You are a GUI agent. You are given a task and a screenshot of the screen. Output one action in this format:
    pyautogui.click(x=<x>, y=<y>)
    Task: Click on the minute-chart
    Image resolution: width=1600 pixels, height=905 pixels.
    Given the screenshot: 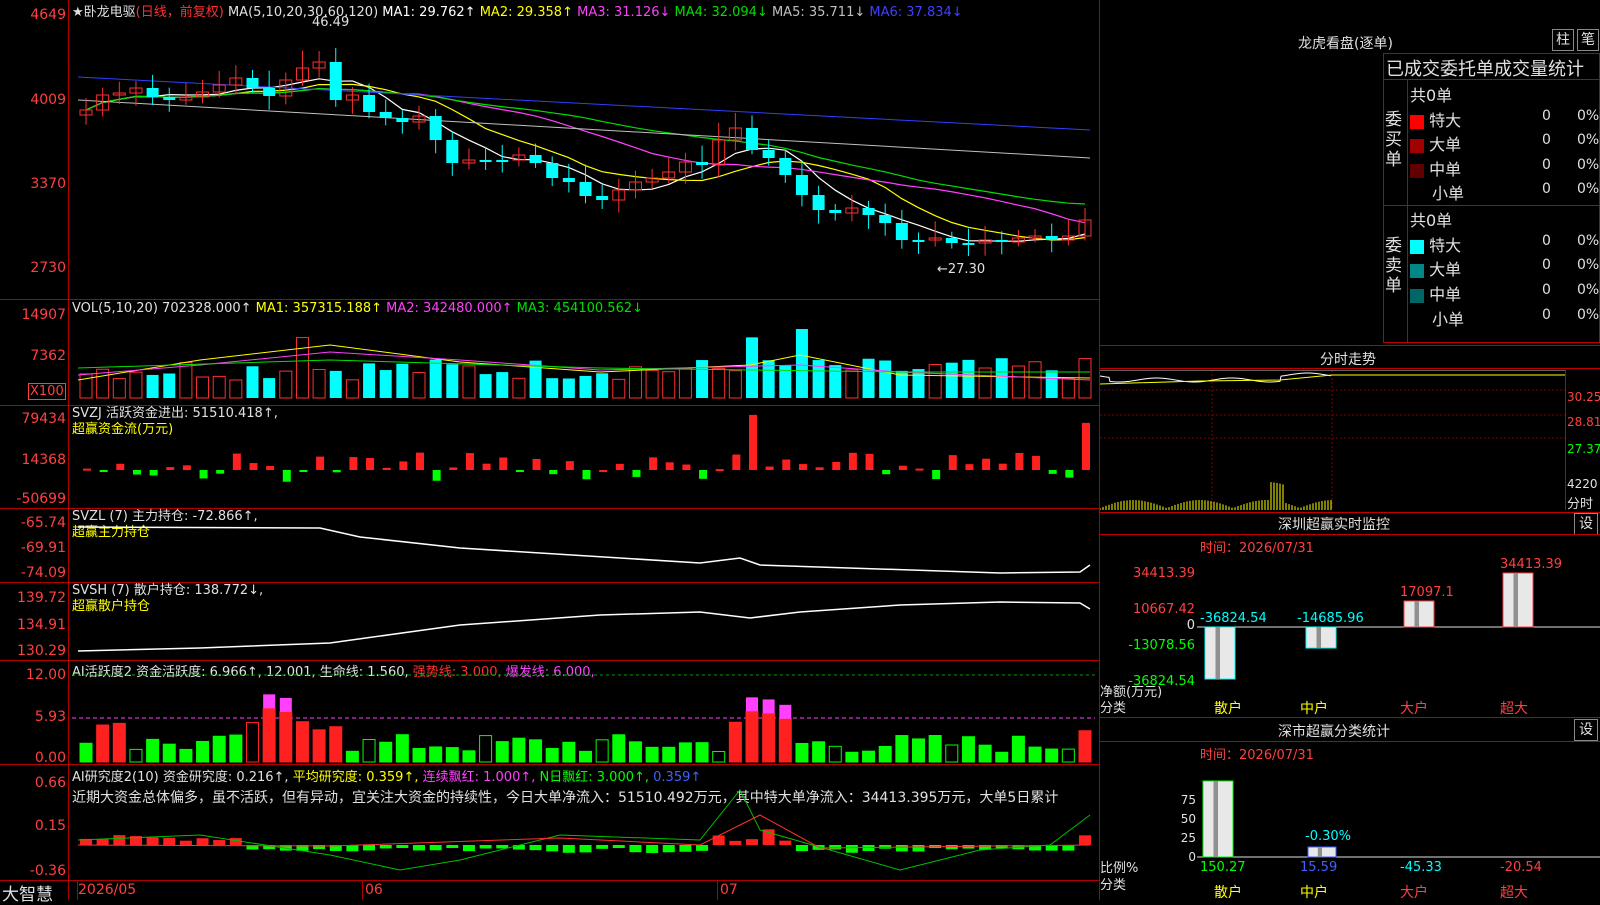 What is the action you would take?
    pyautogui.click(x=1332, y=439)
    